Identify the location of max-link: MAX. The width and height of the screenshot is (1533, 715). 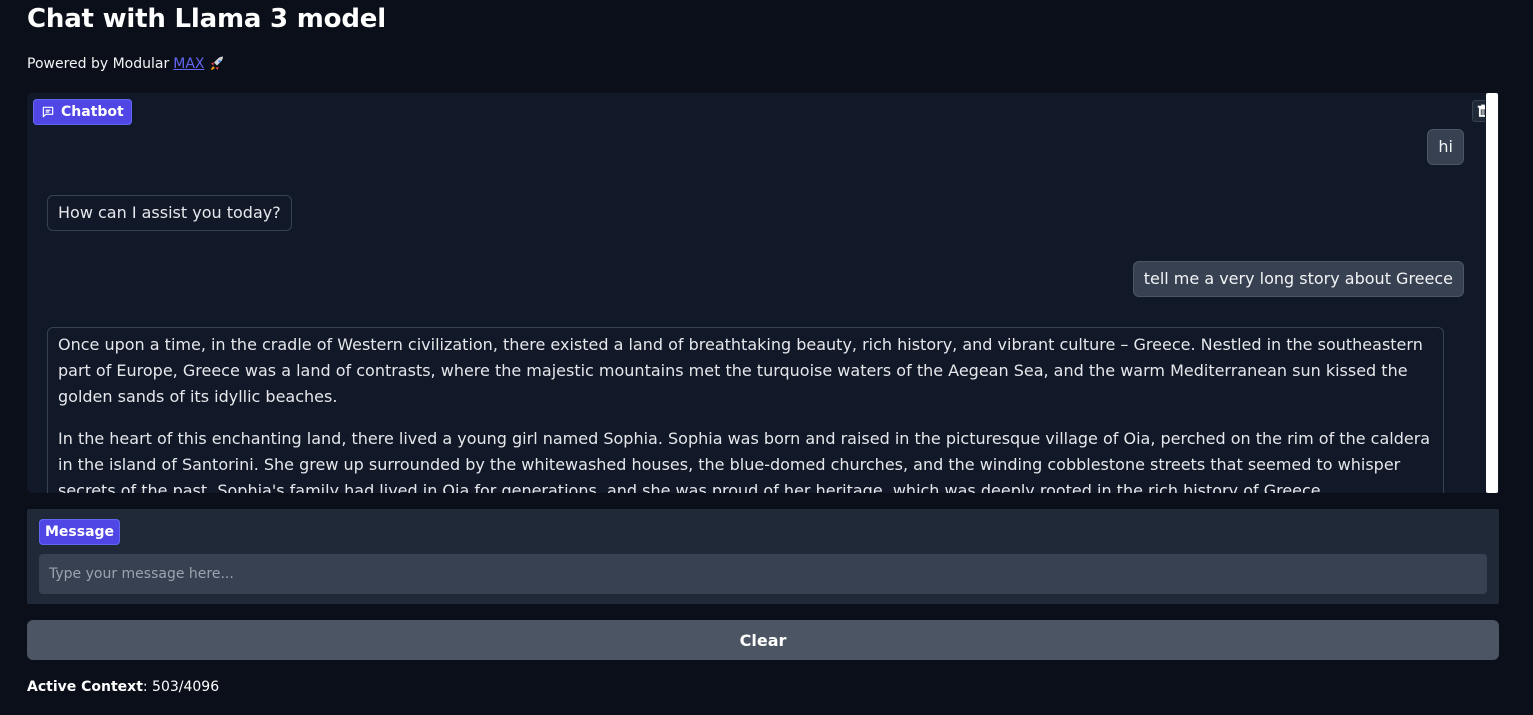
(188, 64).